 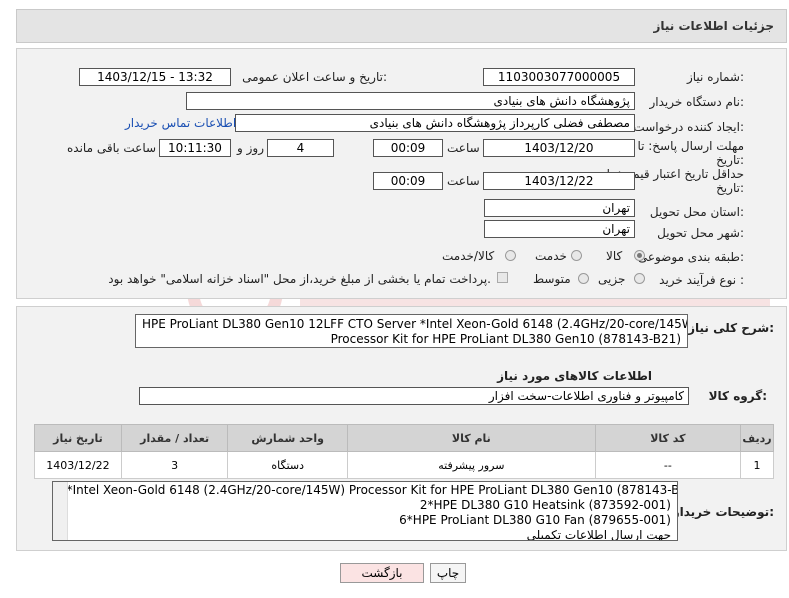 What do you see at coordinates (195, 148) in the screenshot?
I see `remaining-time-field: 10:11:30` at bounding box center [195, 148].